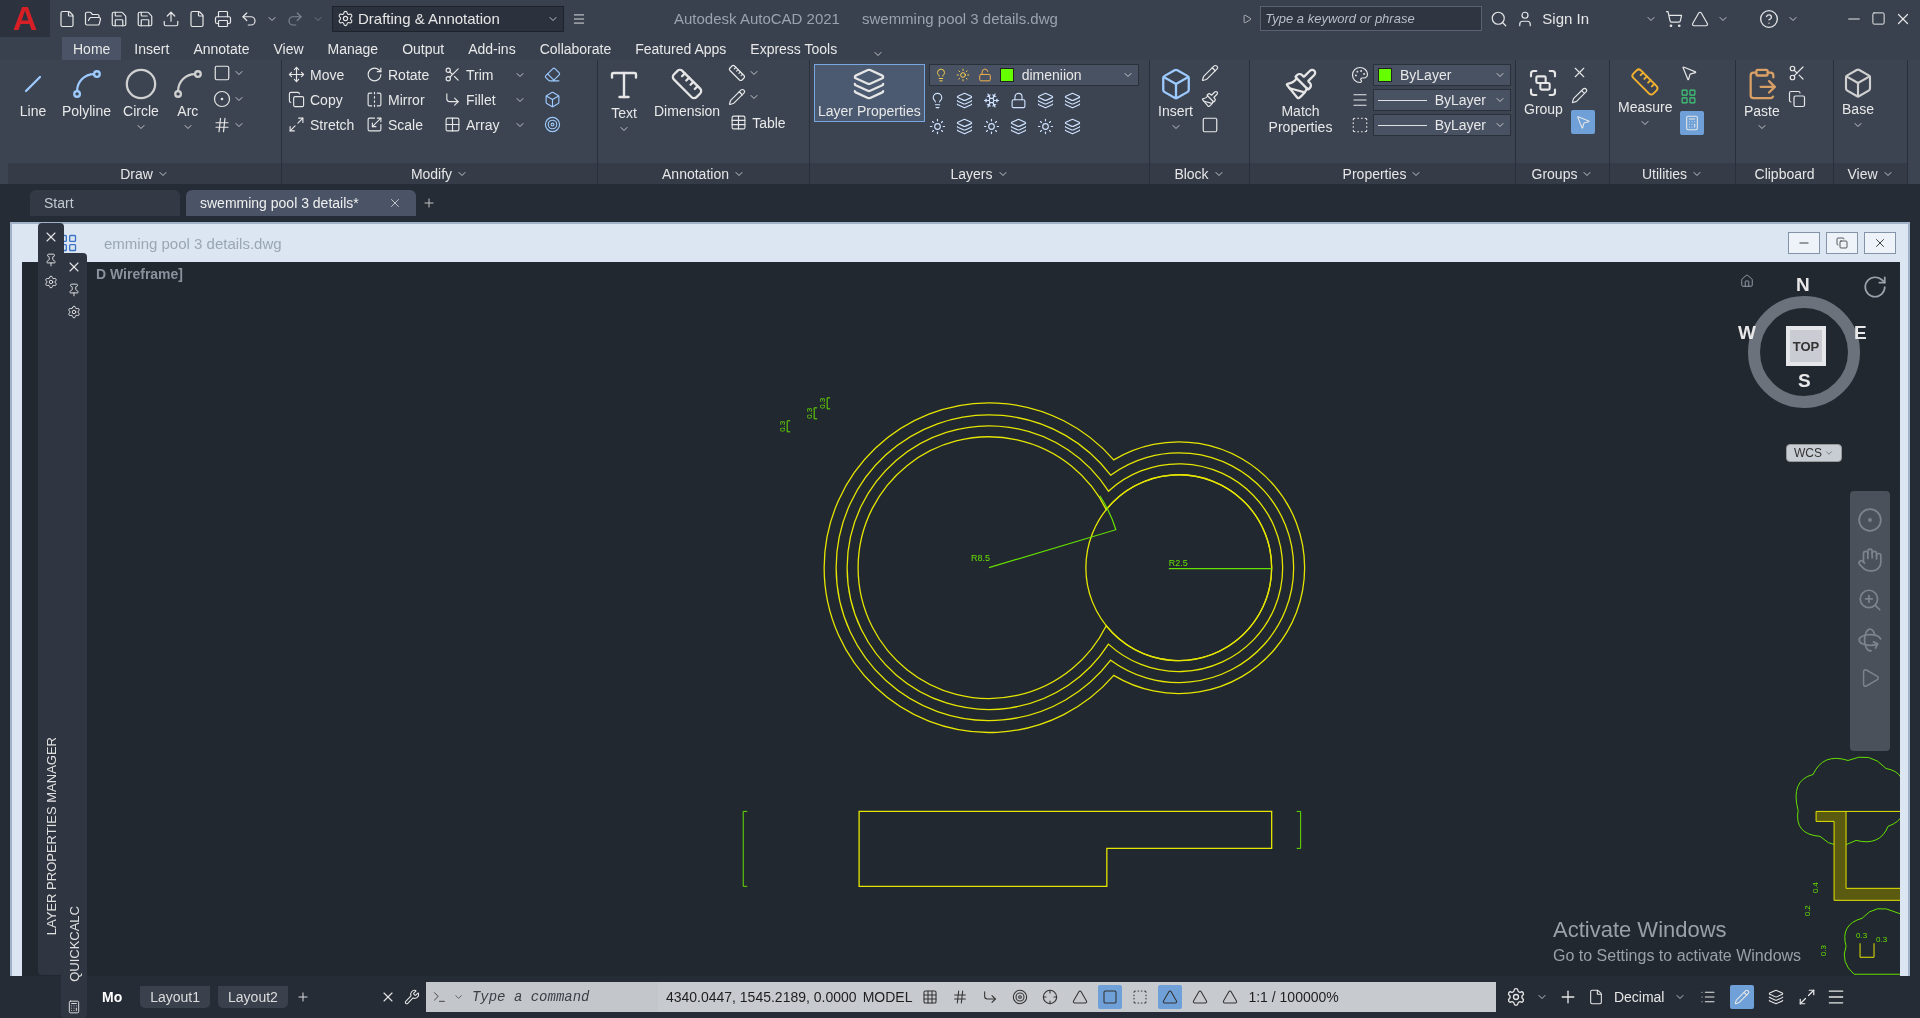 The image size is (1920, 1018). Describe the element at coordinates (302, 997) in the screenshot. I see `add-layout-icon` at that location.